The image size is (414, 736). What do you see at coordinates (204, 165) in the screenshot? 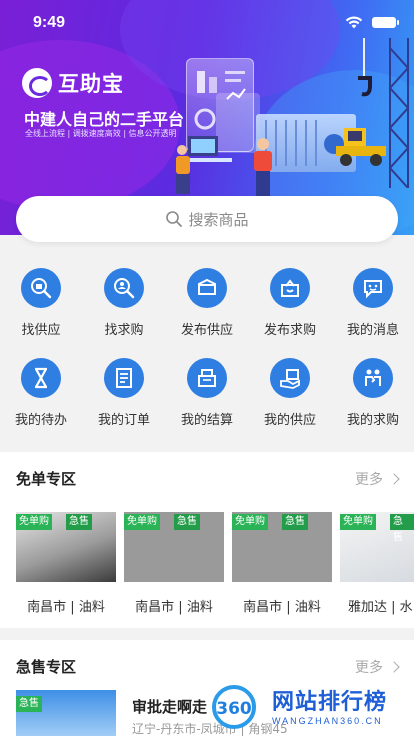
I see `office-worker-illustration` at bounding box center [204, 165].